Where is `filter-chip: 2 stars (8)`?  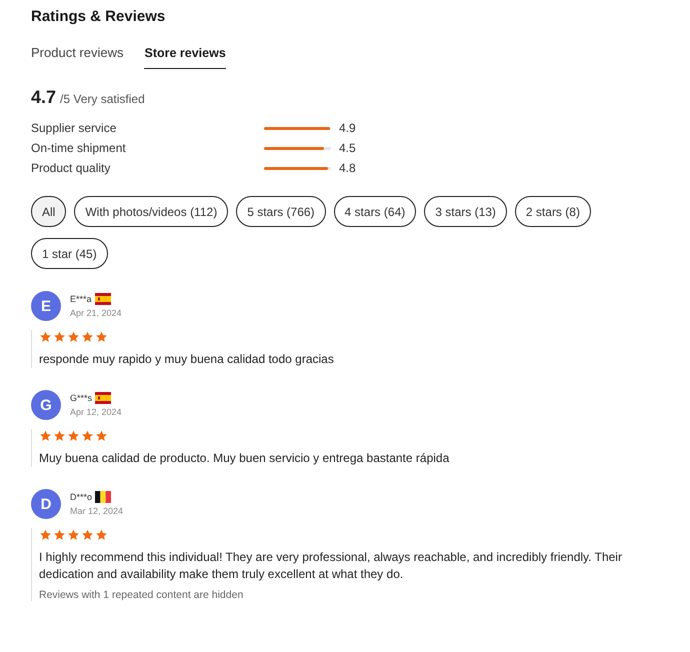
filter-chip: 2 stars (8) is located at coordinates (552, 211).